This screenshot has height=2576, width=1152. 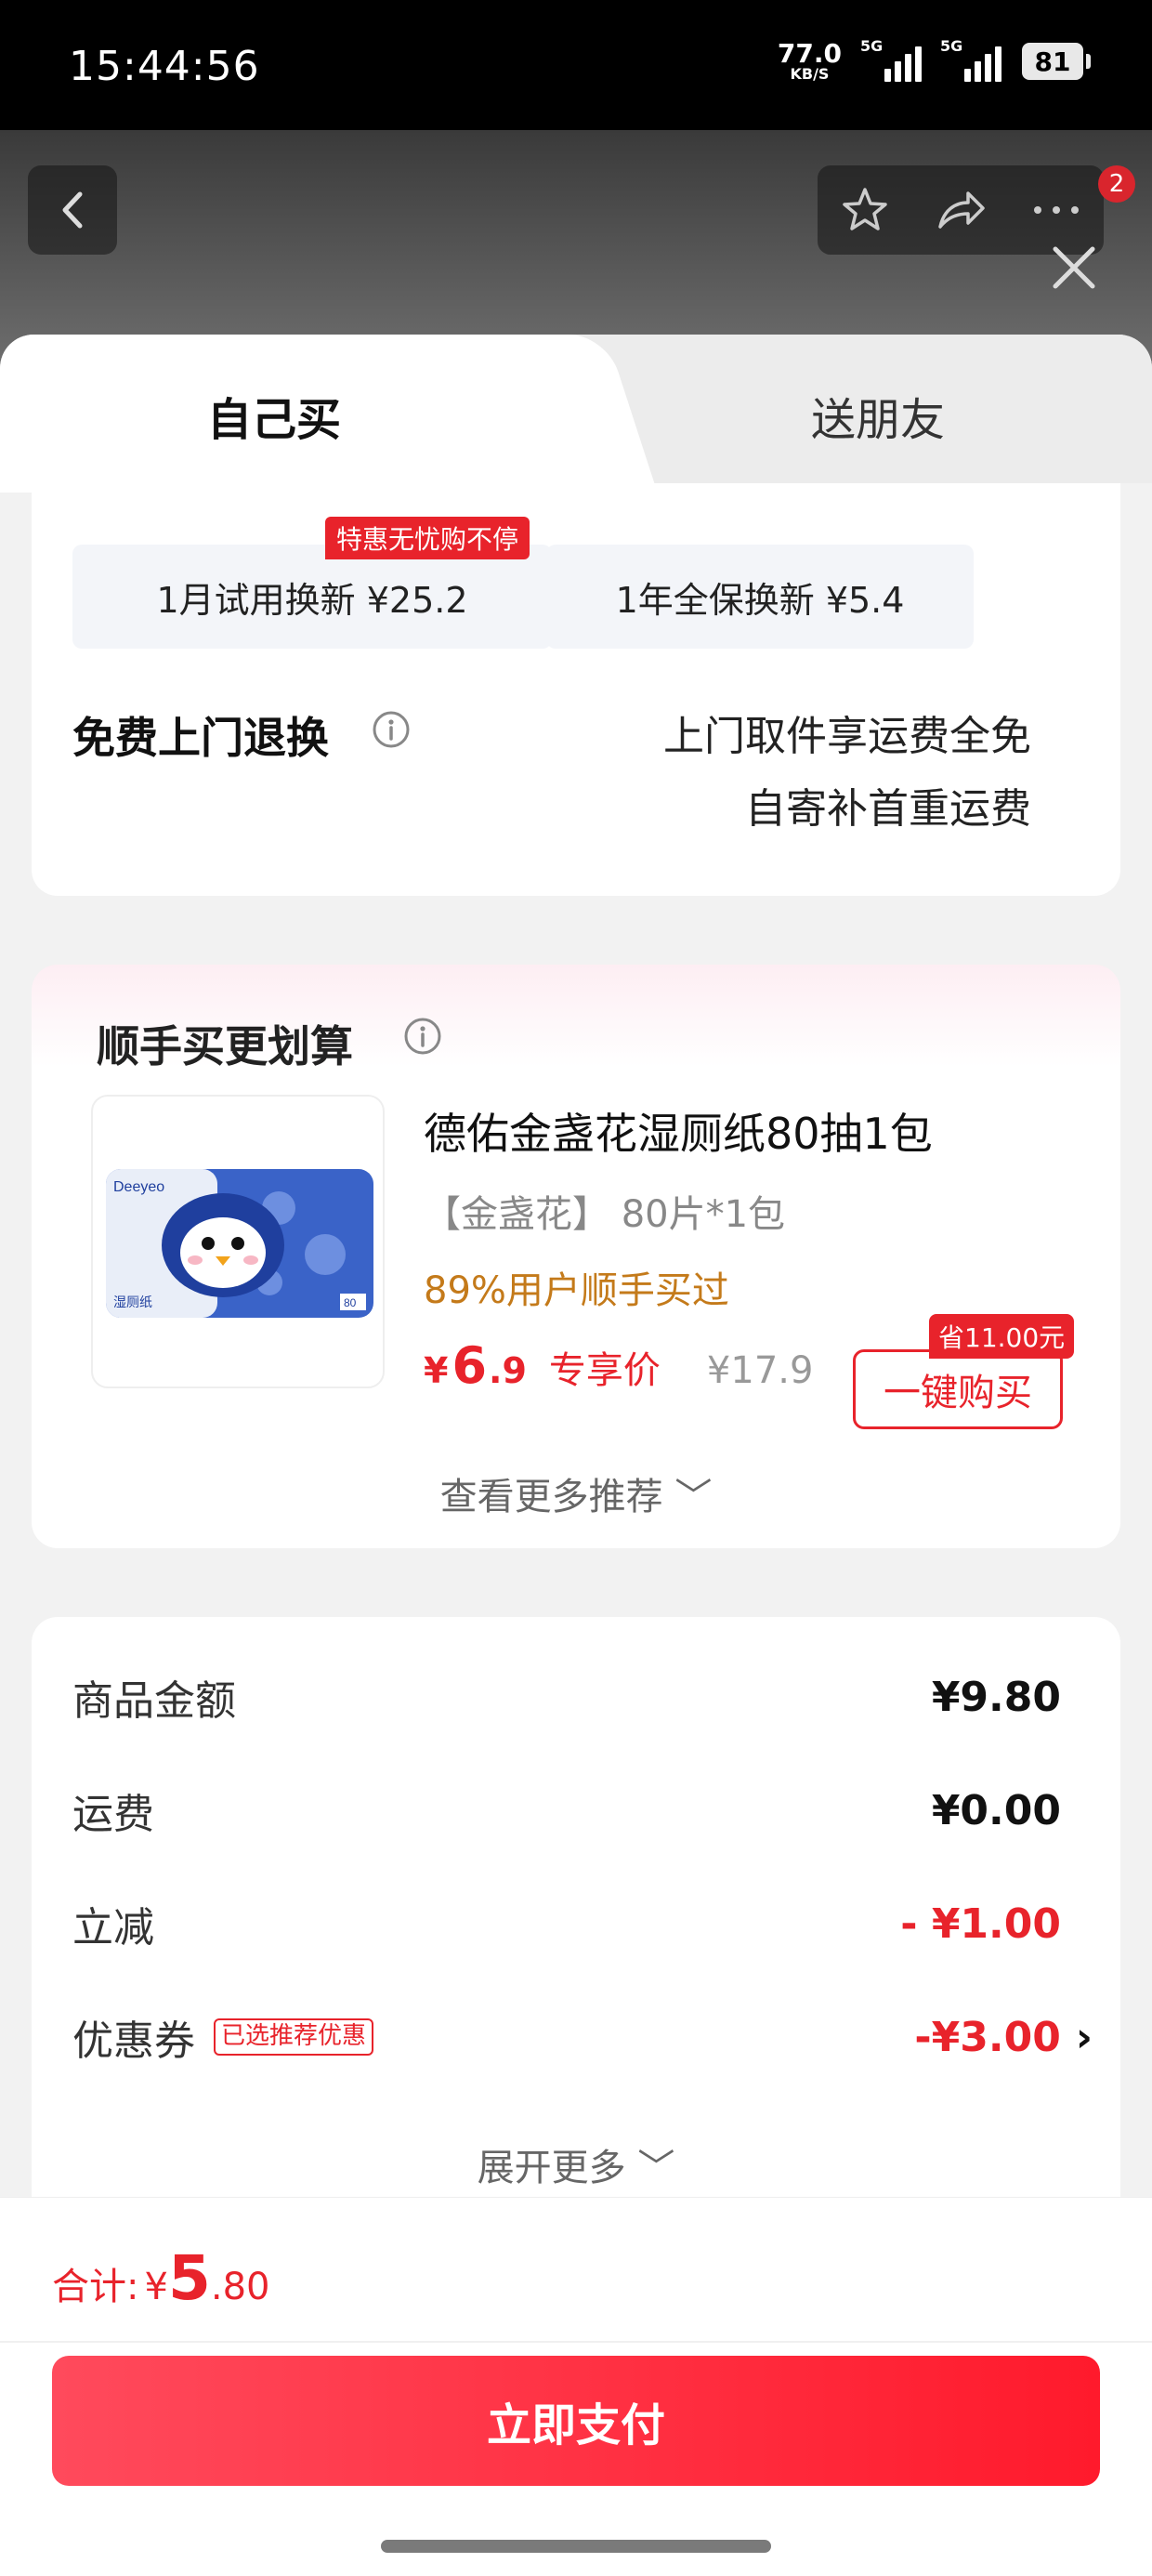 I want to click on subtotal-value: ¥9.80, so click(x=996, y=1697).